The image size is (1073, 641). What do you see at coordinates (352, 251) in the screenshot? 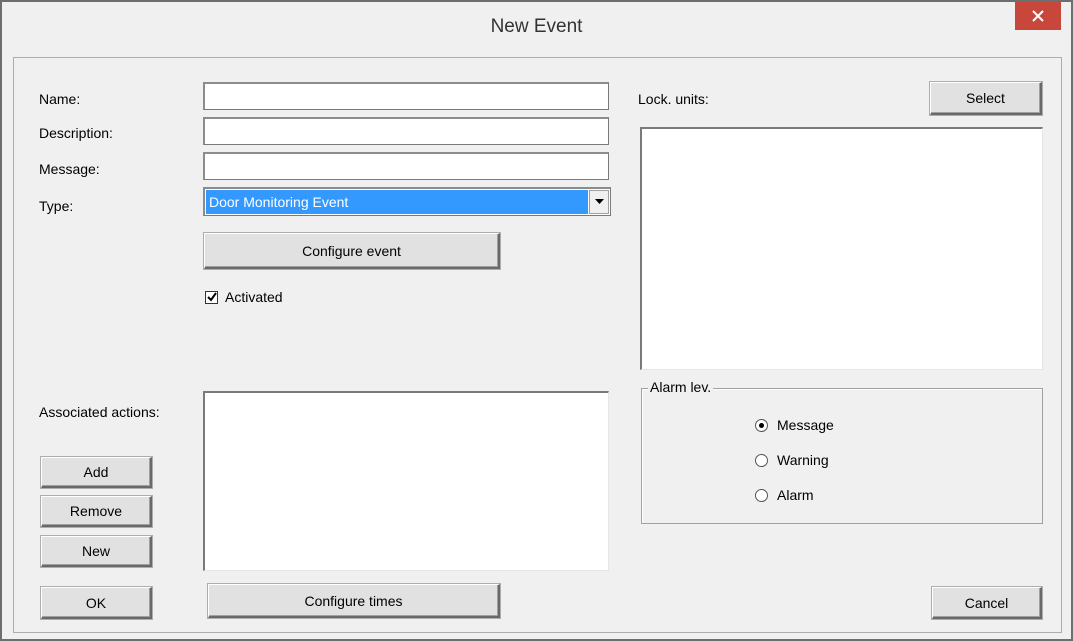
I see `configure-event-button: Configure event` at bounding box center [352, 251].